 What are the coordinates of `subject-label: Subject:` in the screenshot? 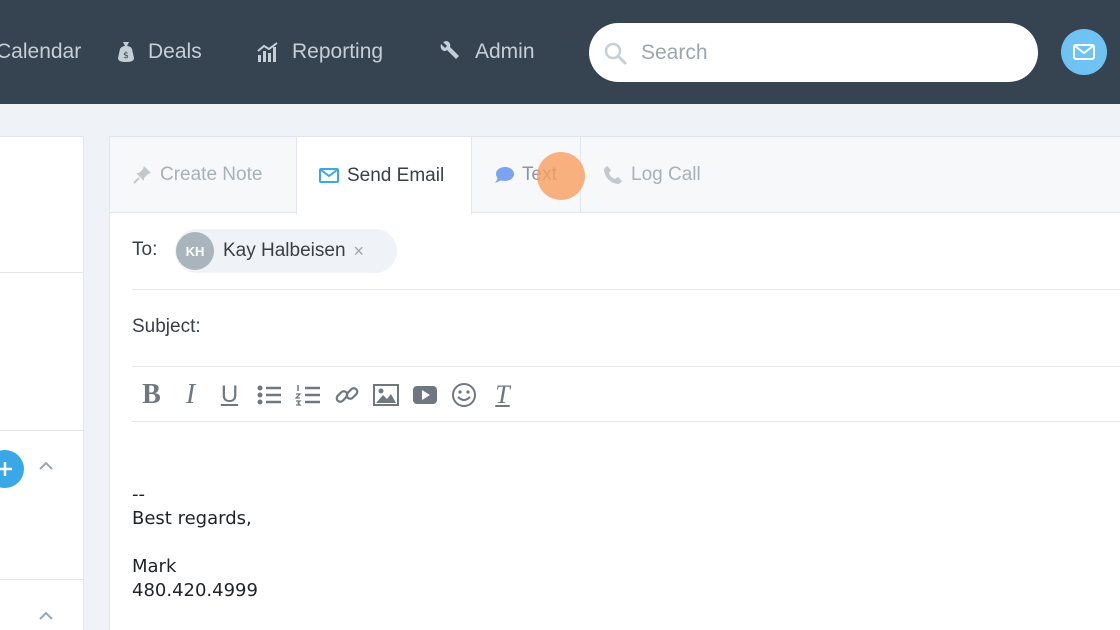 It's located at (166, 326).